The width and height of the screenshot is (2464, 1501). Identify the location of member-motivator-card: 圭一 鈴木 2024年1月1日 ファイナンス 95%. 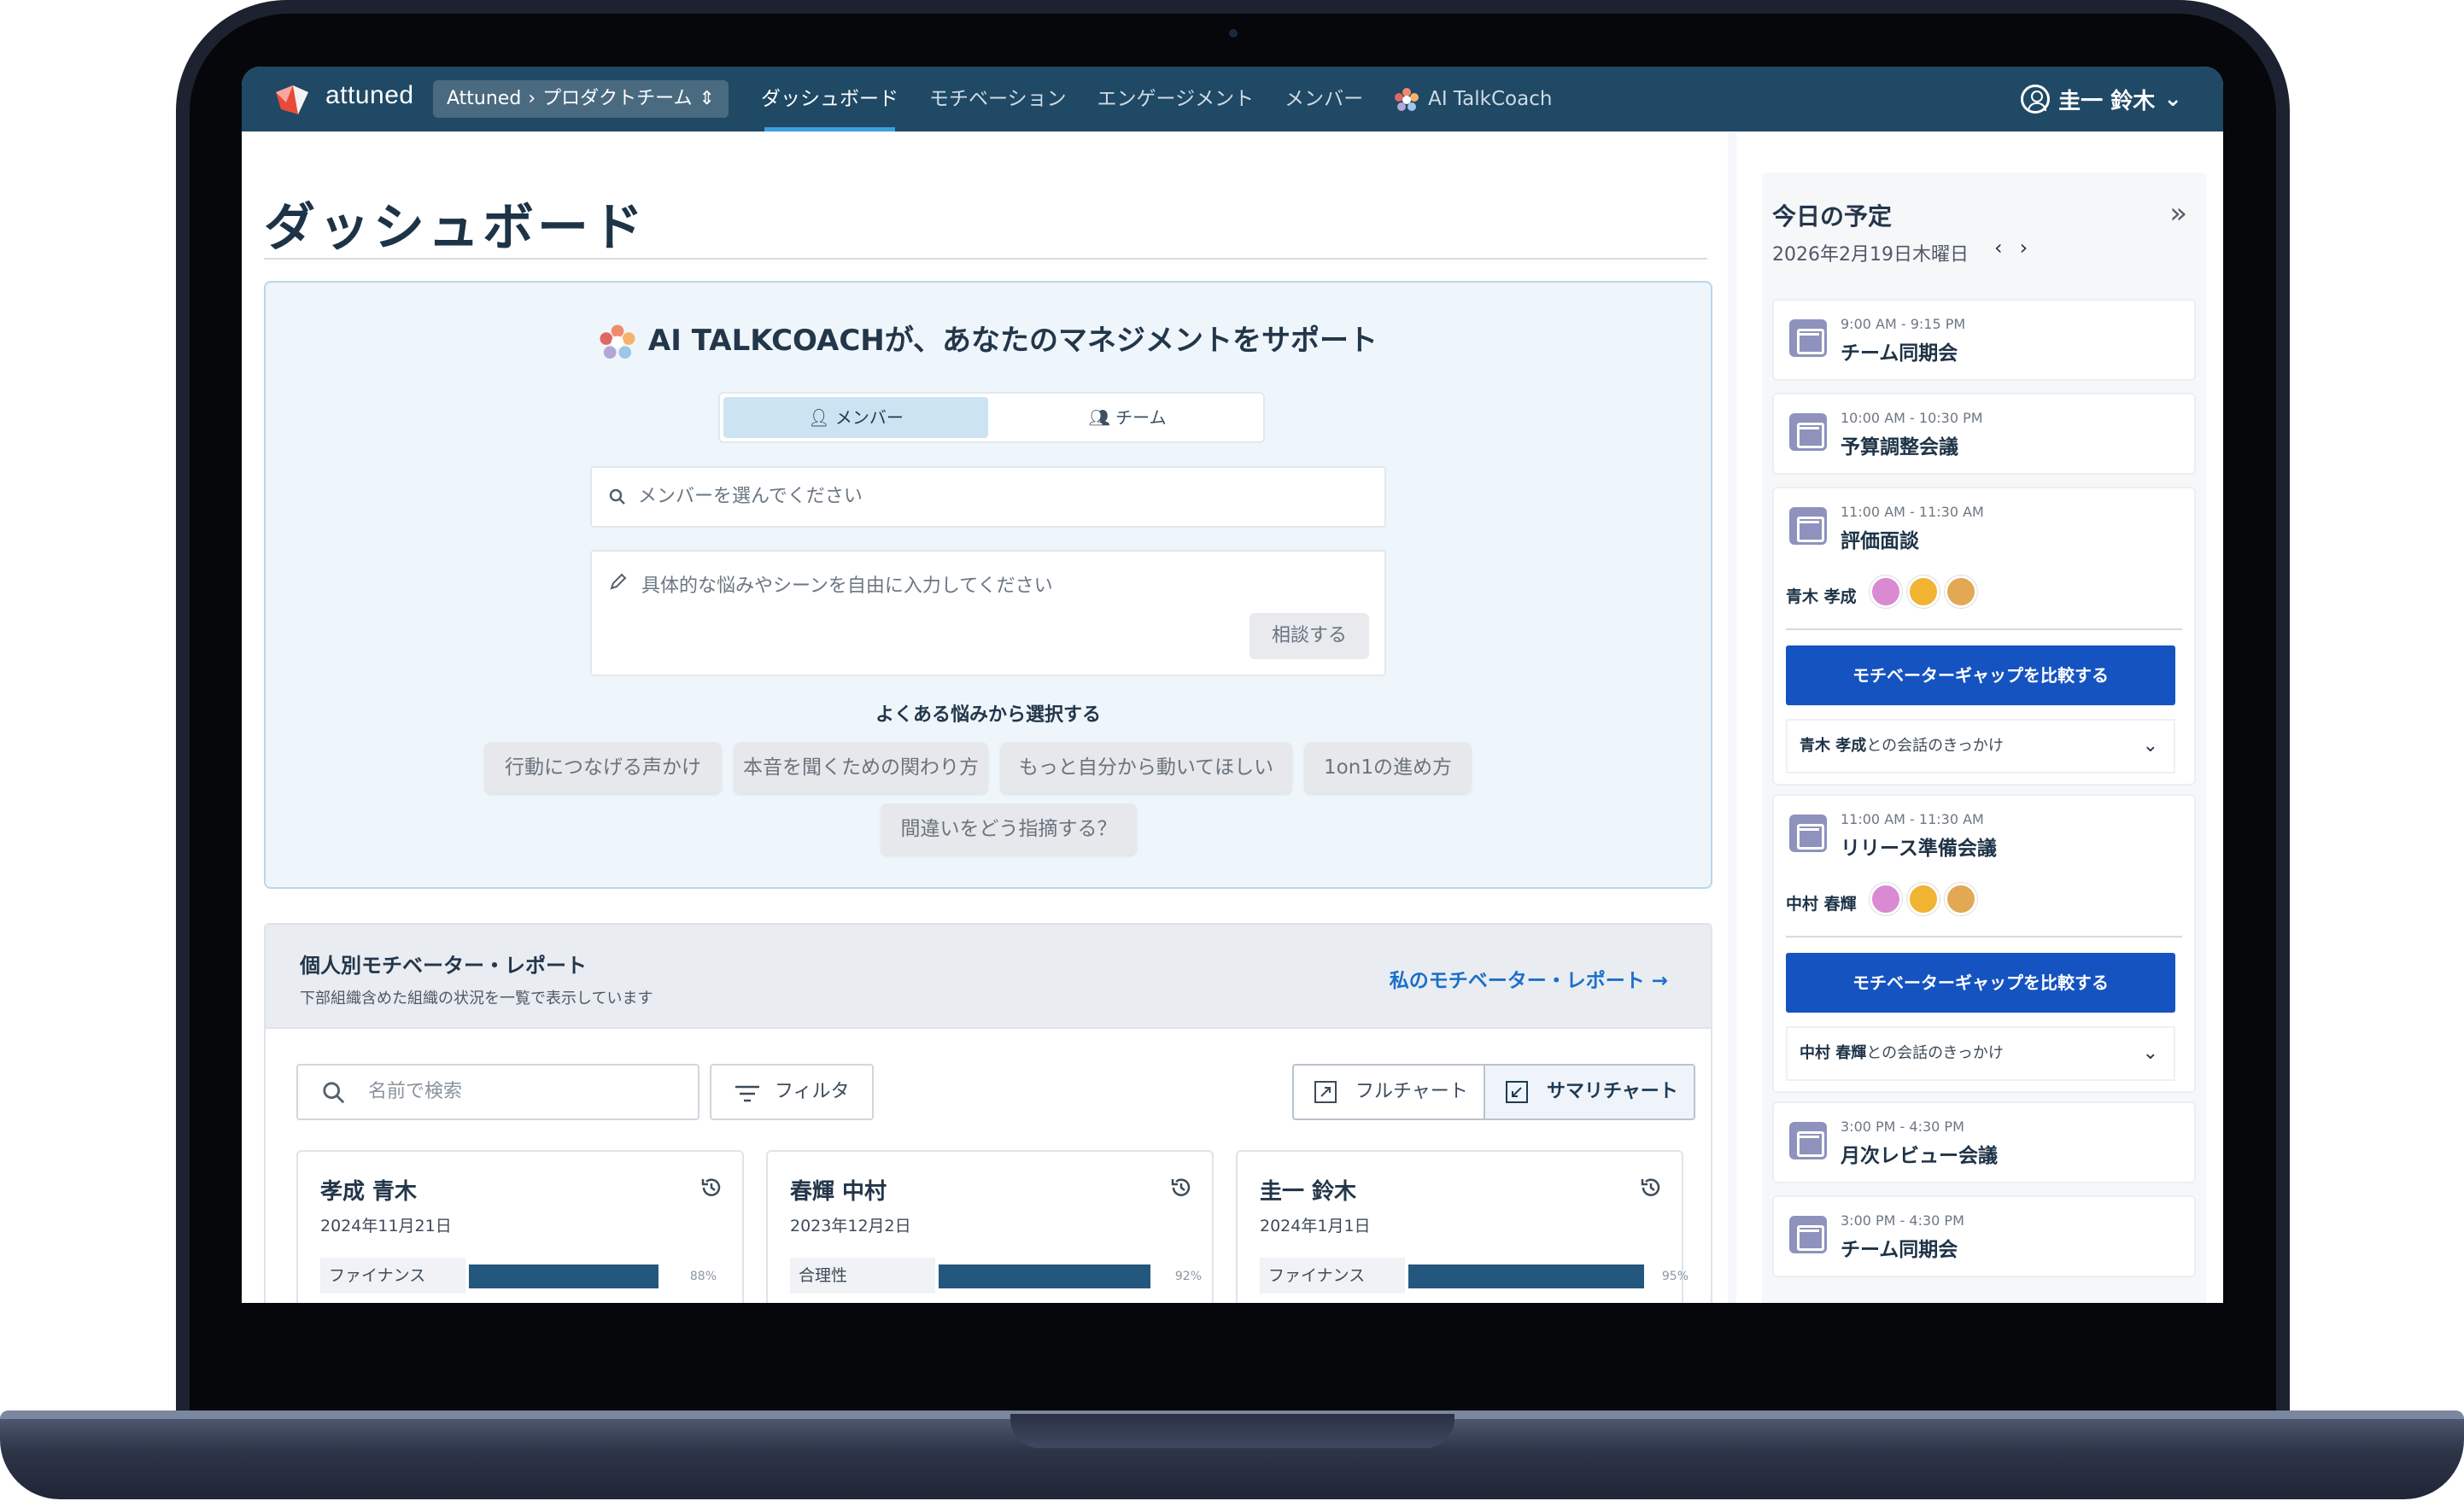
(1462, 1226).